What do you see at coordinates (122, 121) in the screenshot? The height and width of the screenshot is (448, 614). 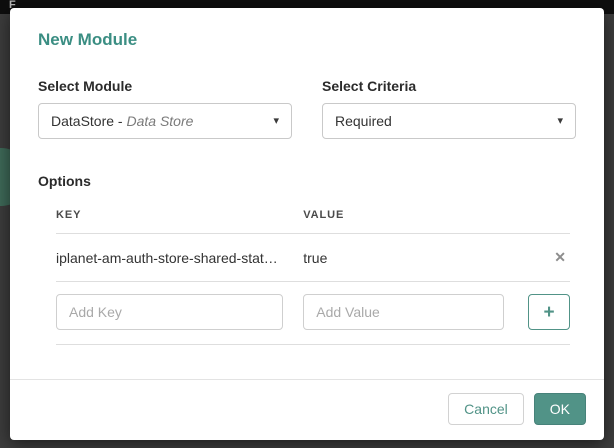 I see `select-module-value: DataStore - Data Store` at bounding box center [122, 121].